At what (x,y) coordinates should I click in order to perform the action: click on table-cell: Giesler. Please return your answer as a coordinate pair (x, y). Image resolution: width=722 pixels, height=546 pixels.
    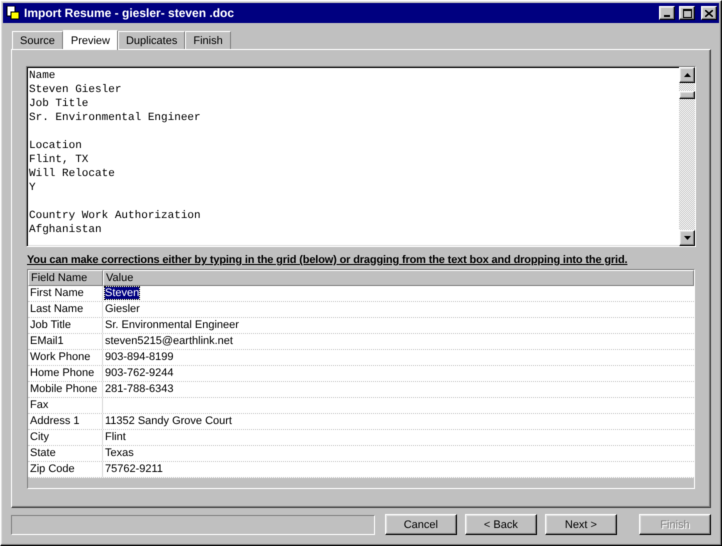
    Looking at the image, I should click on (122, 309).